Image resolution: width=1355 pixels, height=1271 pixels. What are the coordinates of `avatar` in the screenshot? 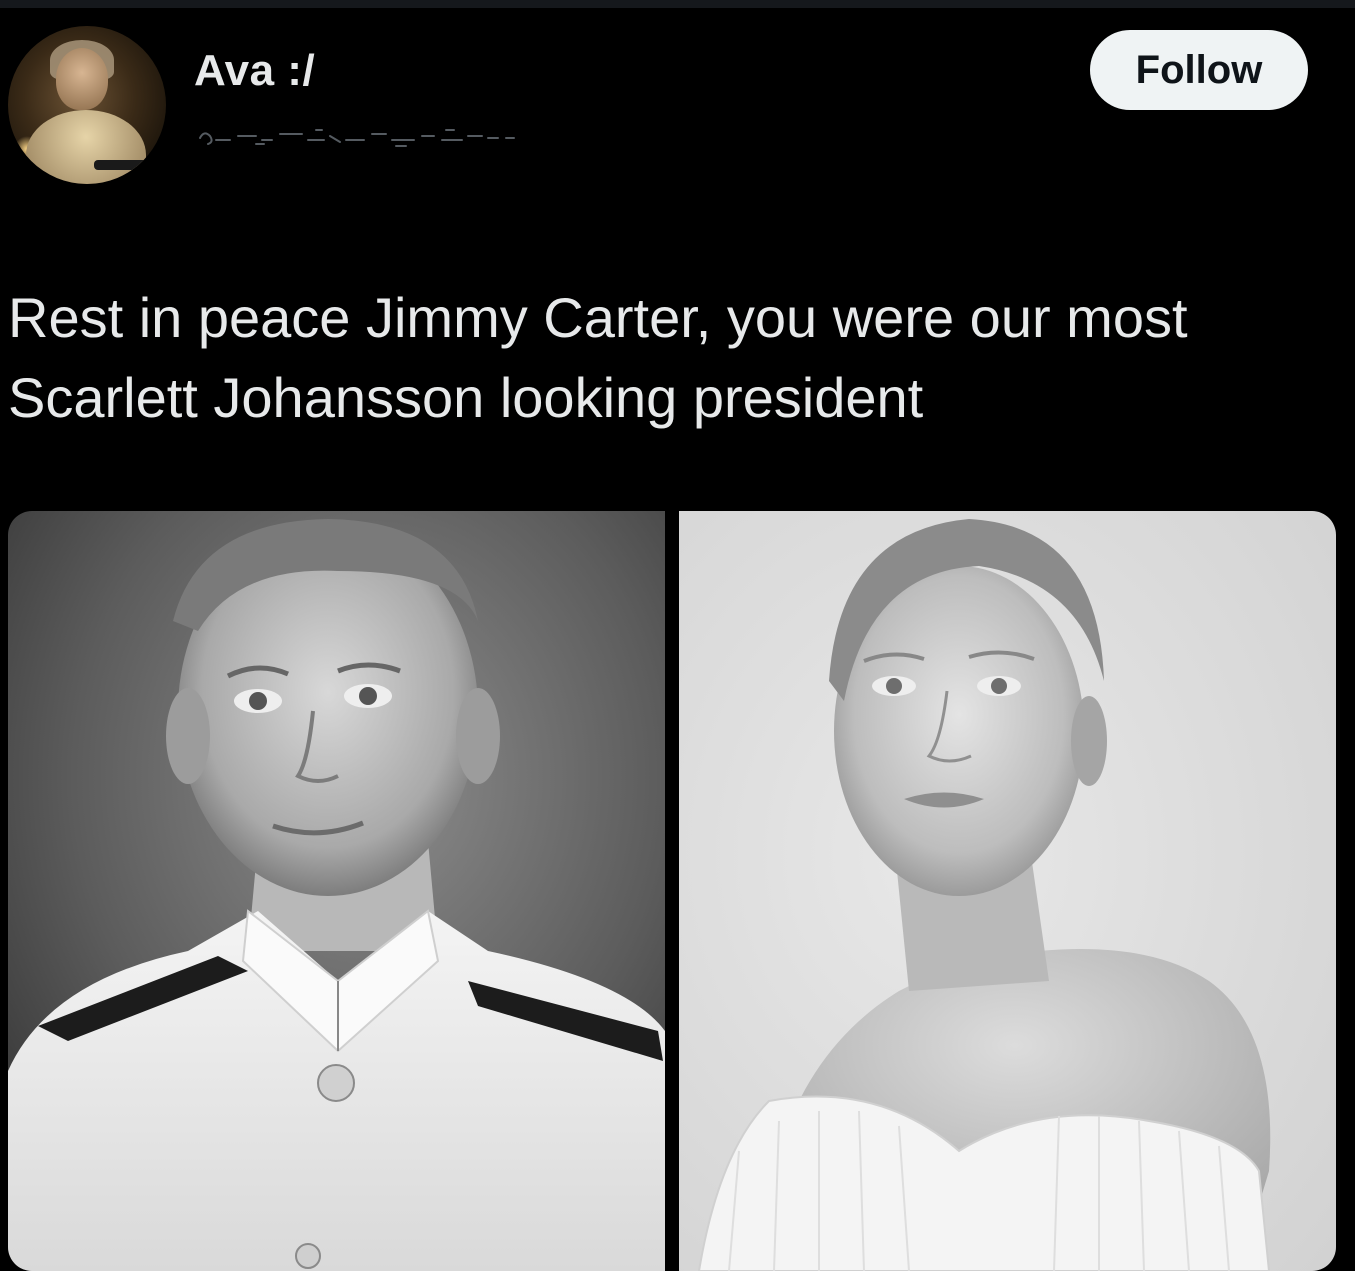 It's located at (87, 105).